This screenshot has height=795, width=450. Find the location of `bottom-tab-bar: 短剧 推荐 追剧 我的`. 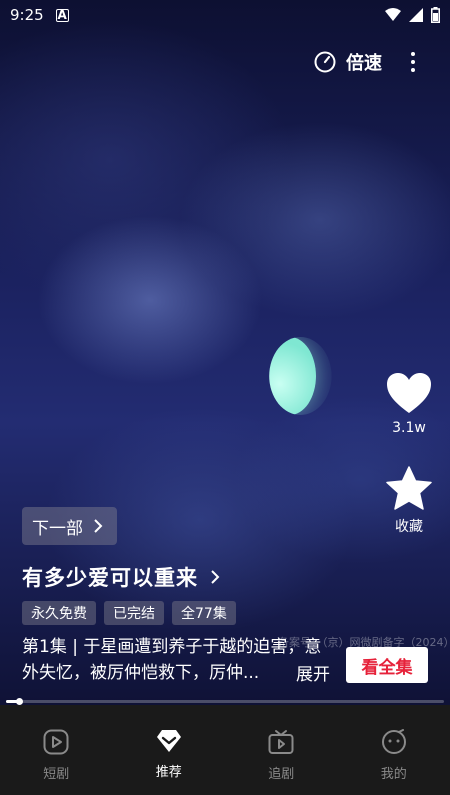

bottom-tab-bar: 短剧 推荐 追剧 我的 is located at coordinates (225, 750).